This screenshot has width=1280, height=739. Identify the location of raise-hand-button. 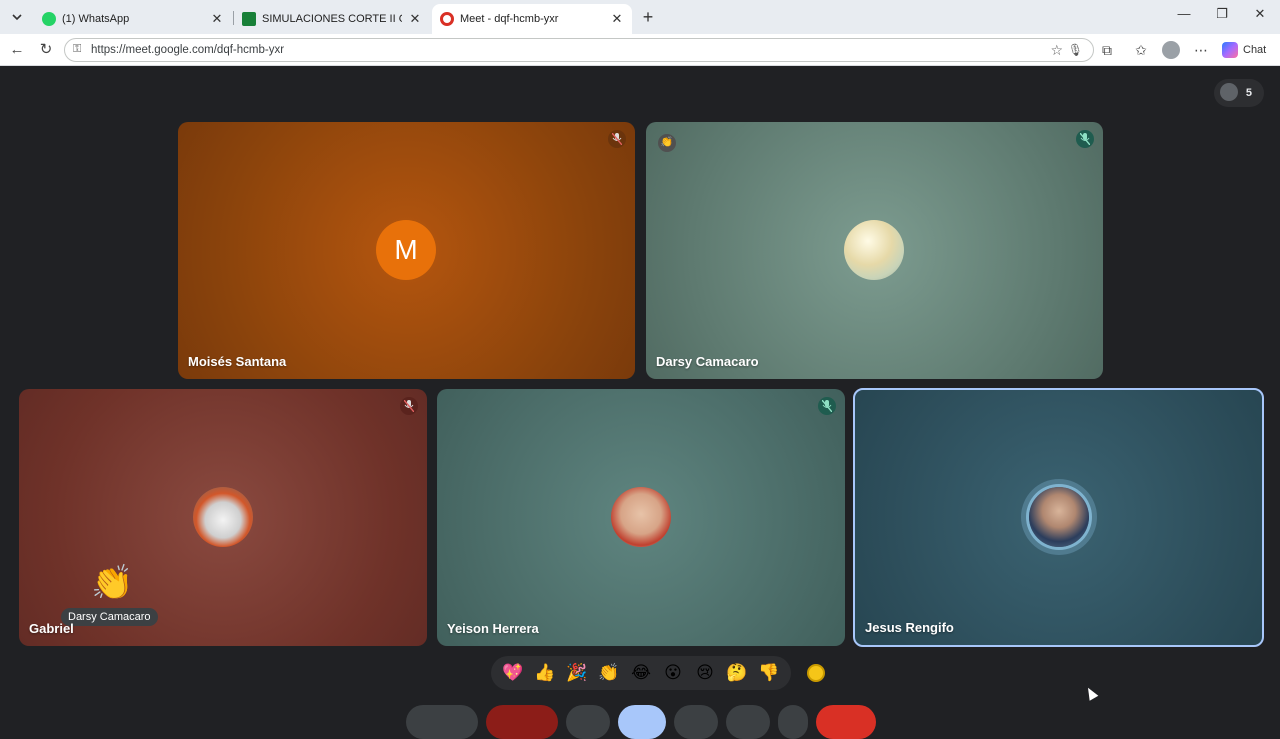
(748, 722).